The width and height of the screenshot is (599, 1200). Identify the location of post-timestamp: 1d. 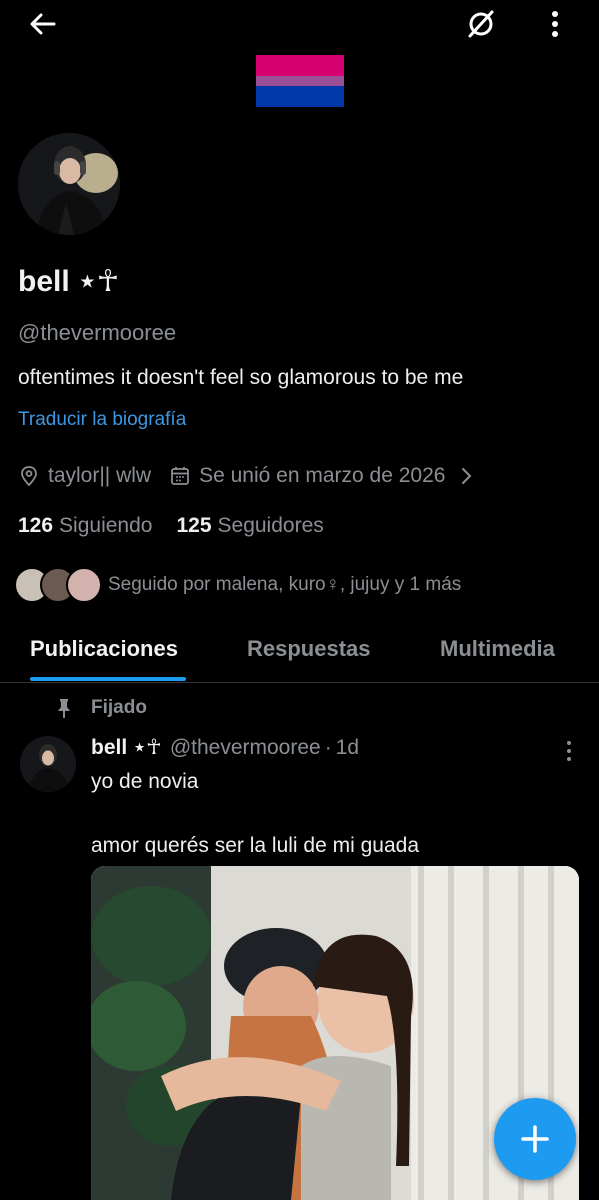
(347, 747).